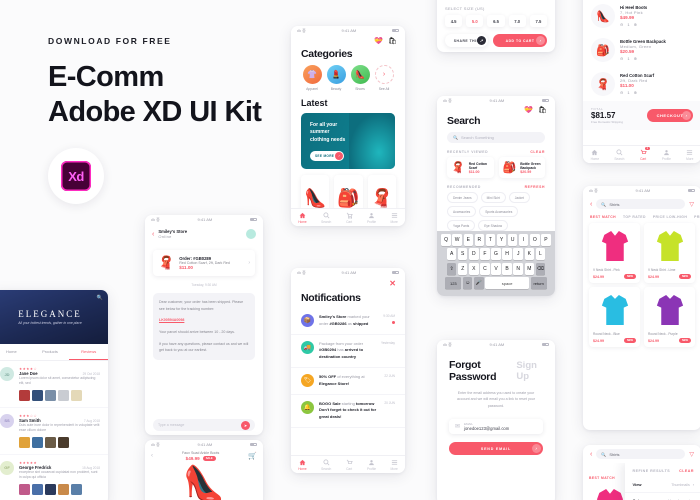 This screenshot has width=700, height=500. I want to click on size-option: 6.5, so click(496, 21).